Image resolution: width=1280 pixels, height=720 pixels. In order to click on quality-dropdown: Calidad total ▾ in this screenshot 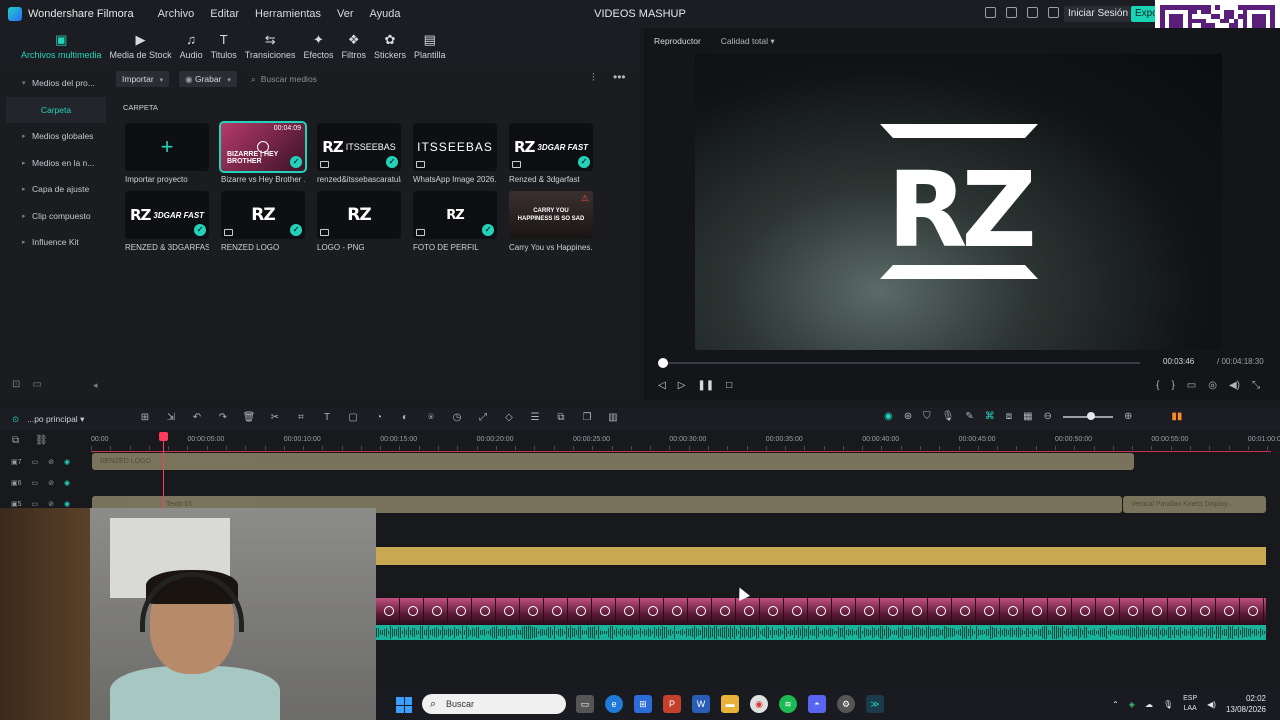, I will do `click(748, 41)`.